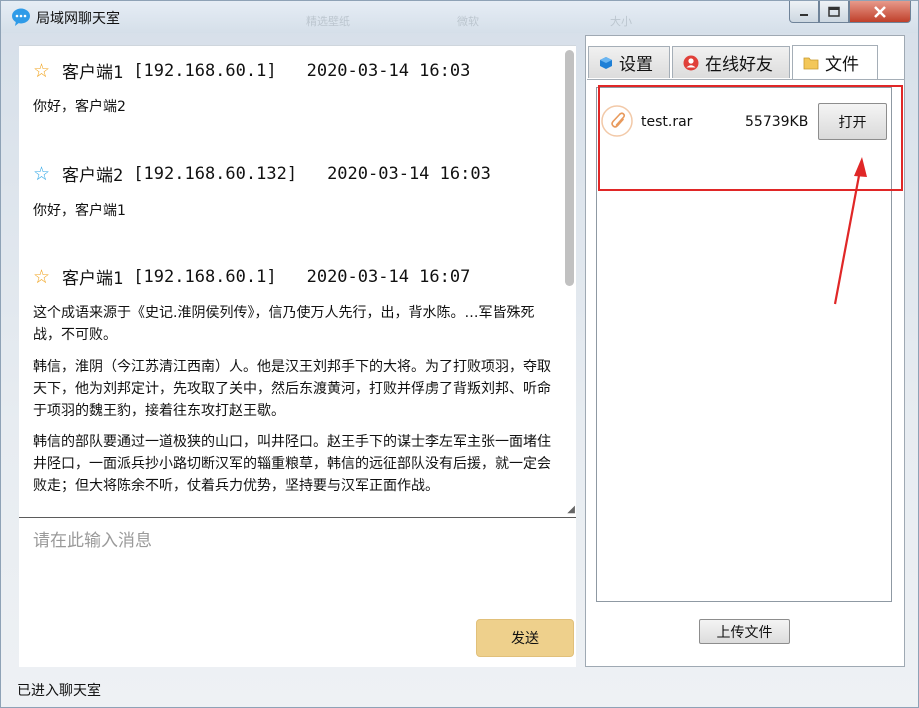  I want to click on tab-files: 文件, so click(835, 62).